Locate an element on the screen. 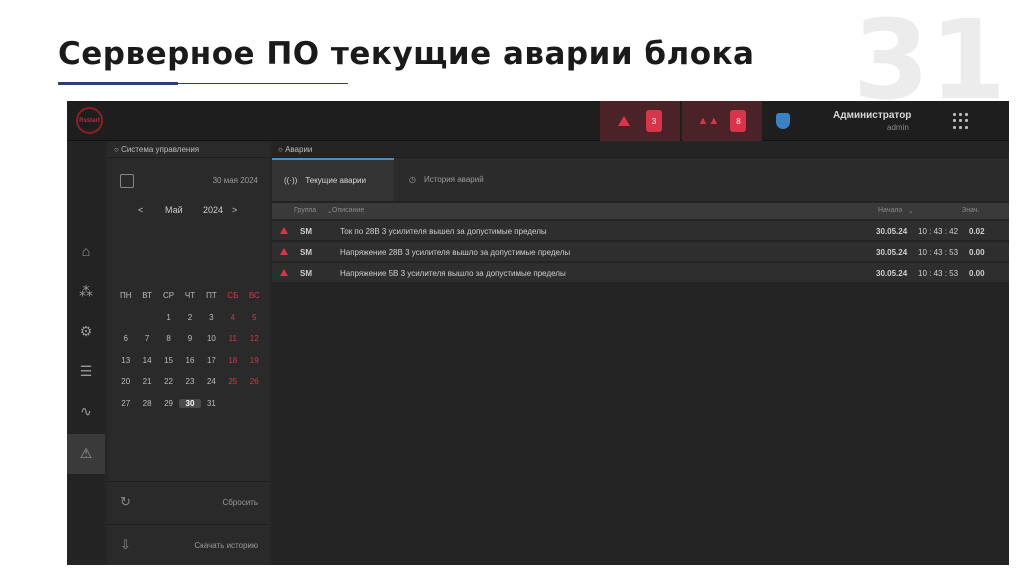 The image size is (1024, 574). top-bar: Rsstart 3 ▲▲ 8 Администратор admin is located at coordinates (538, 121).